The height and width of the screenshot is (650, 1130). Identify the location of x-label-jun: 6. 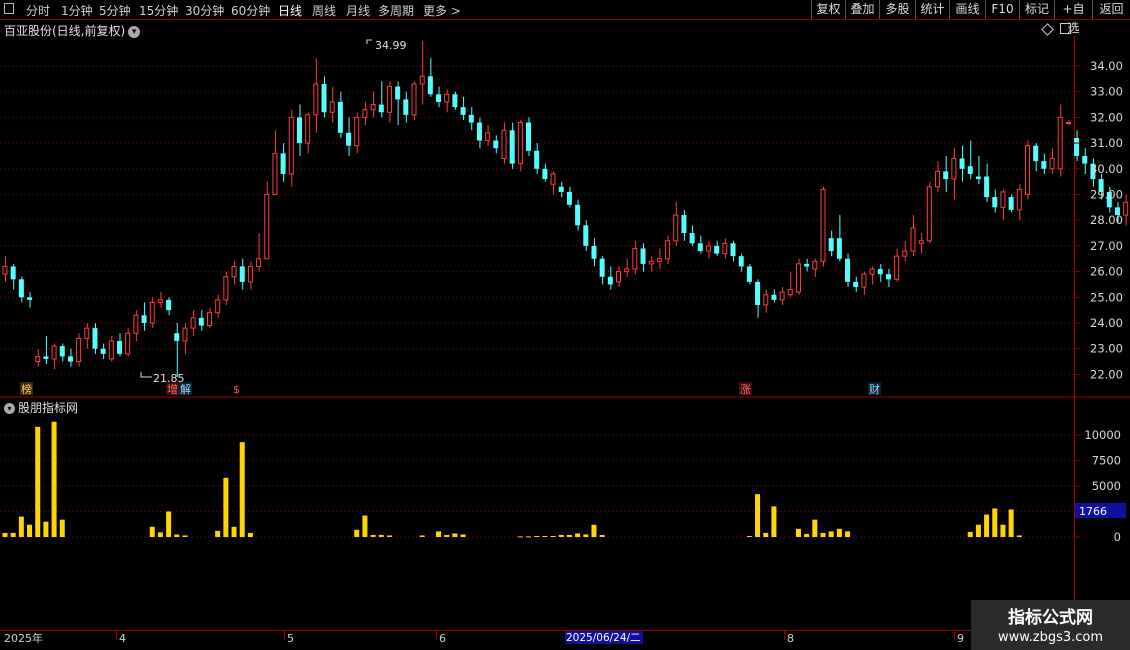
(442, 638).